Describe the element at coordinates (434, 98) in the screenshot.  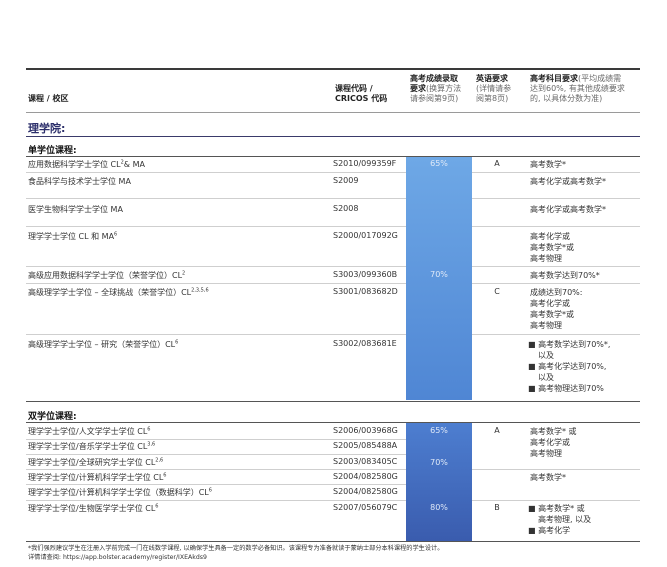
I see `header-score-line3: 请参阅第9页)` at that location.